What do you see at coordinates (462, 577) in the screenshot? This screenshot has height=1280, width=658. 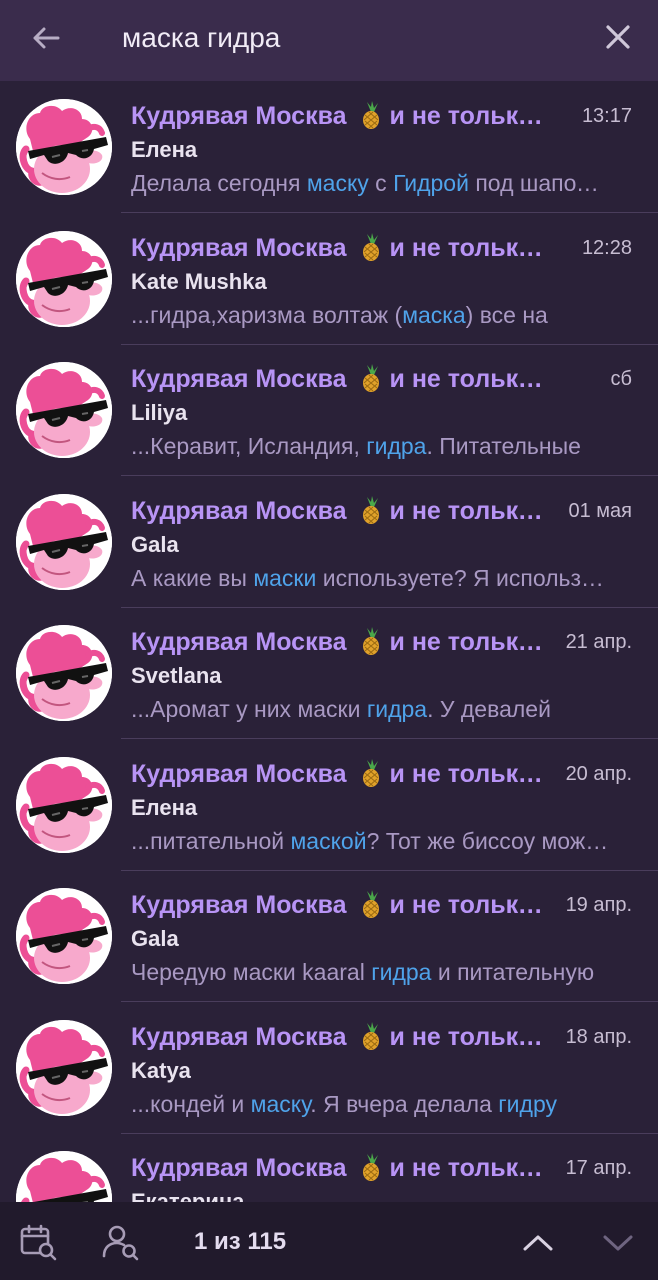 I see `snippet-text: используете? Я использую` at bounding box center [462, 577].